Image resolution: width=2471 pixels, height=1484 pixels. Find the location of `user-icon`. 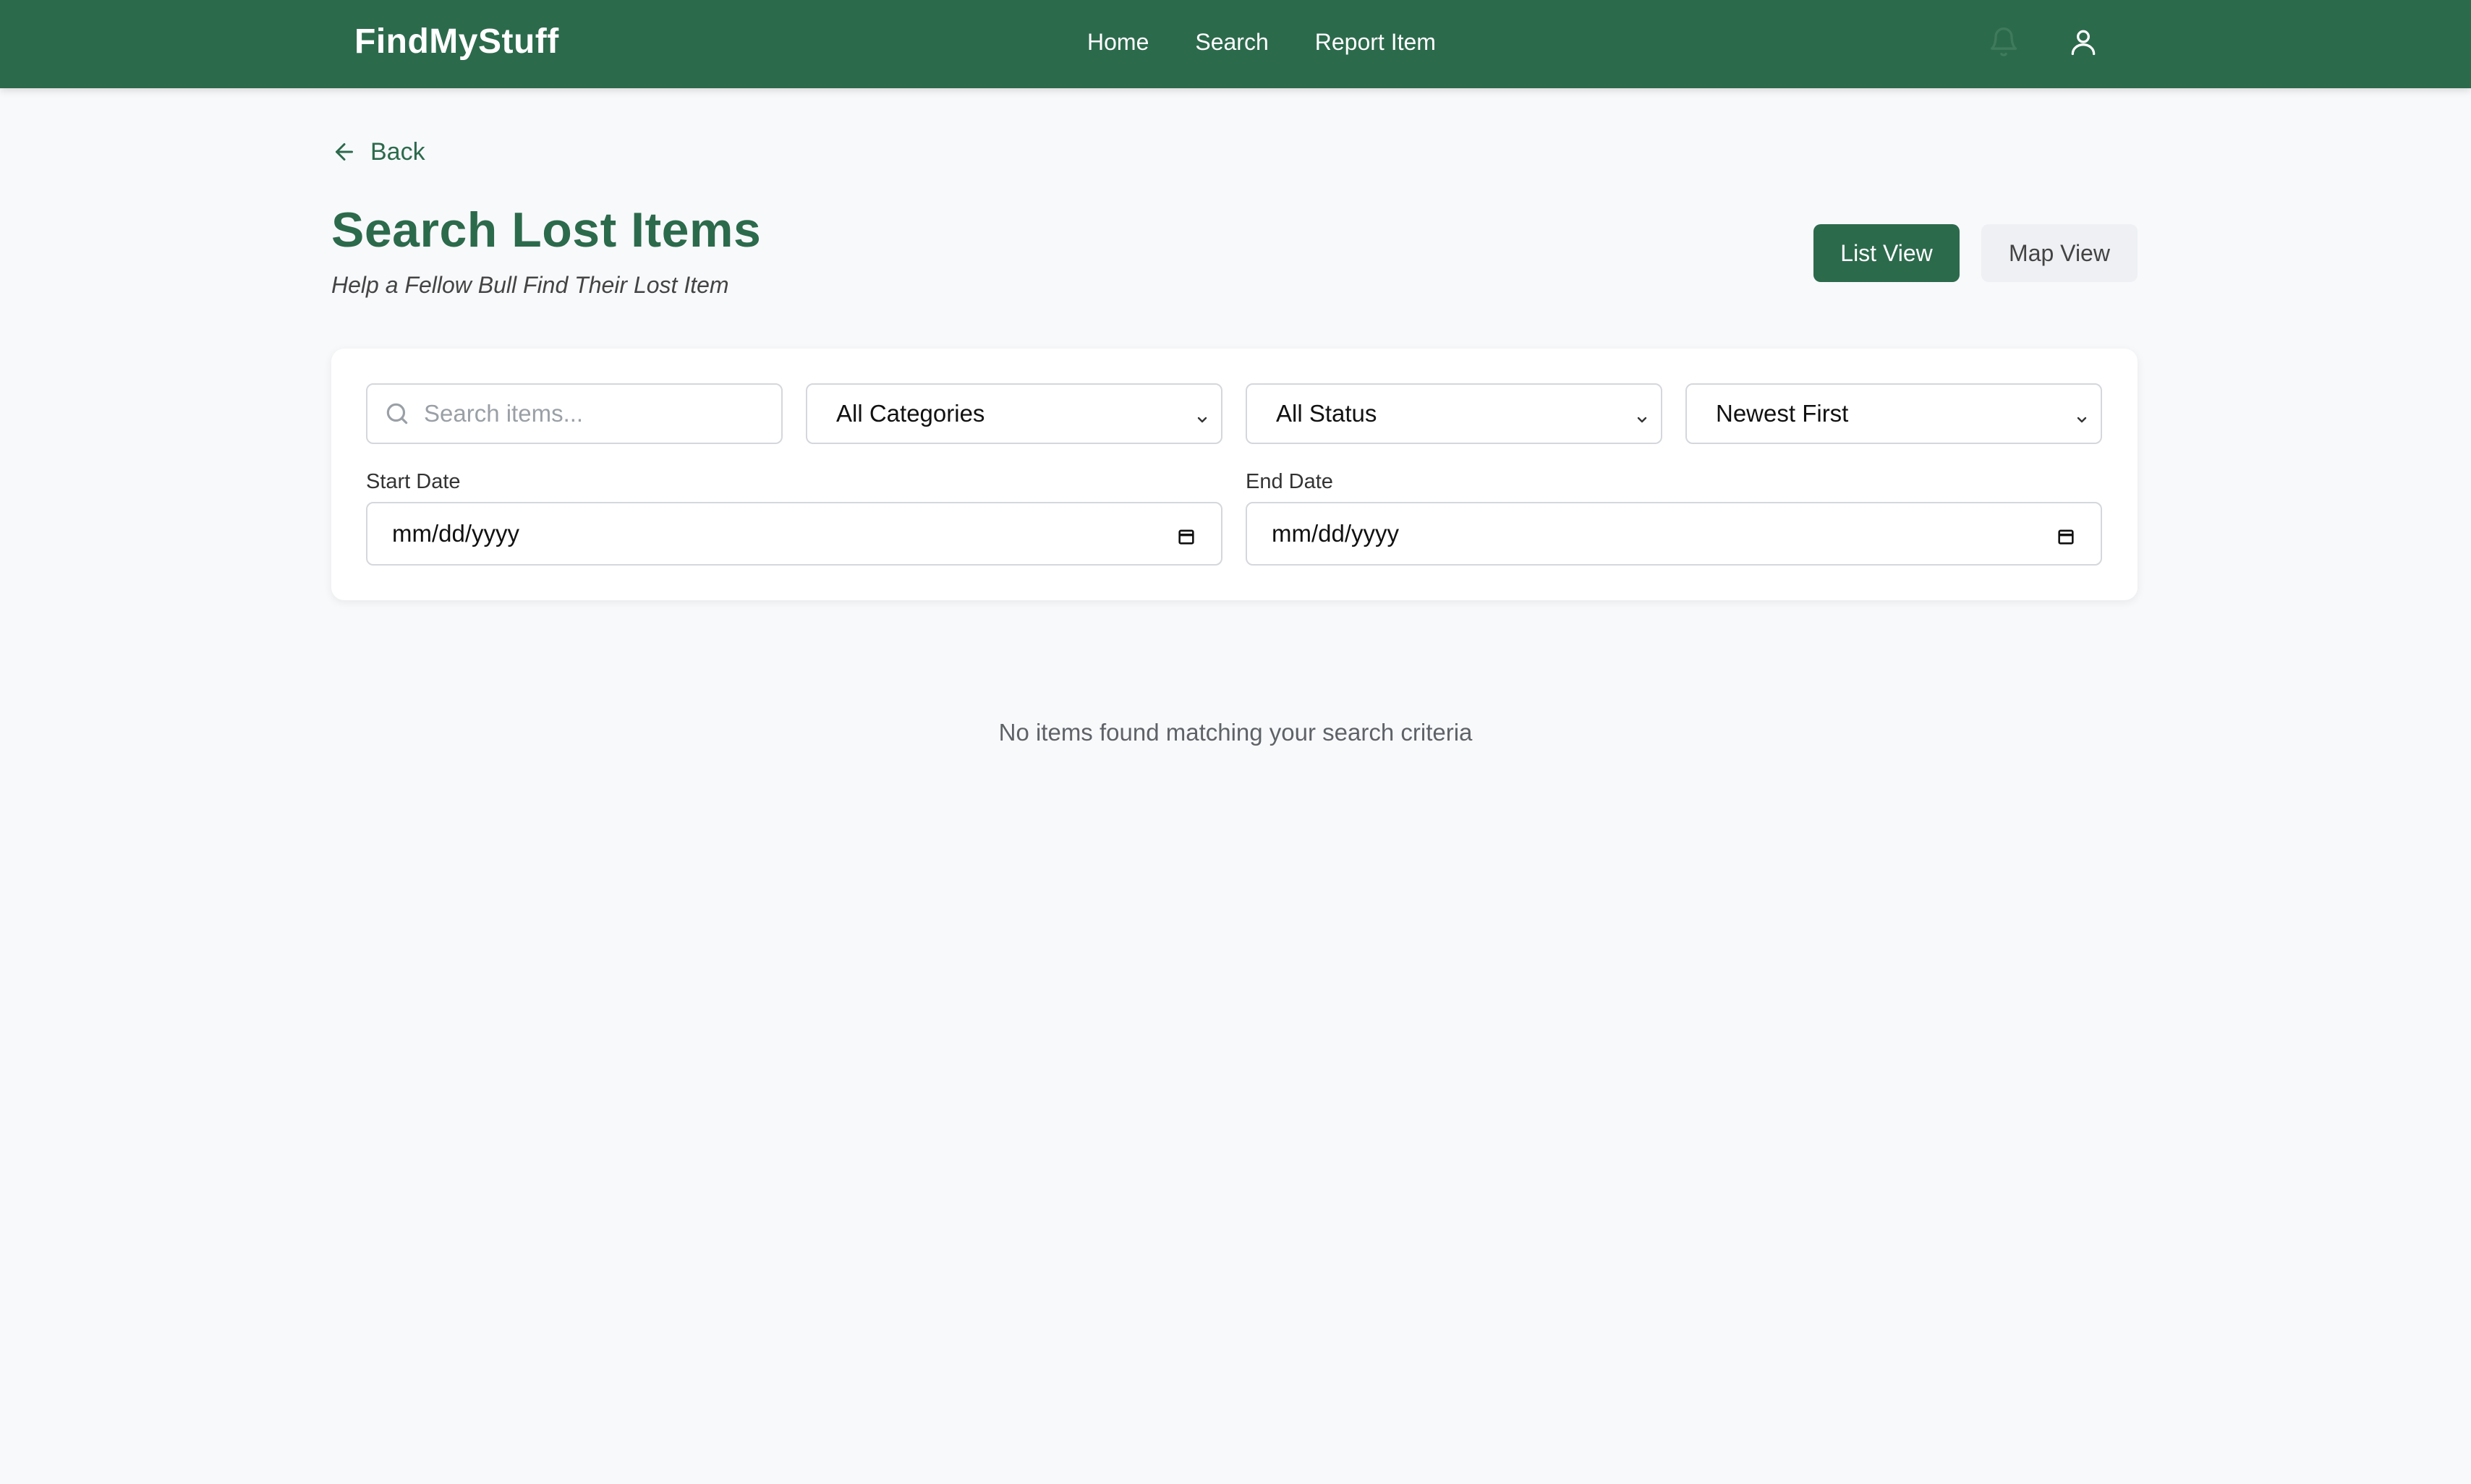

user-icon is located at coordinates (2083, 42).